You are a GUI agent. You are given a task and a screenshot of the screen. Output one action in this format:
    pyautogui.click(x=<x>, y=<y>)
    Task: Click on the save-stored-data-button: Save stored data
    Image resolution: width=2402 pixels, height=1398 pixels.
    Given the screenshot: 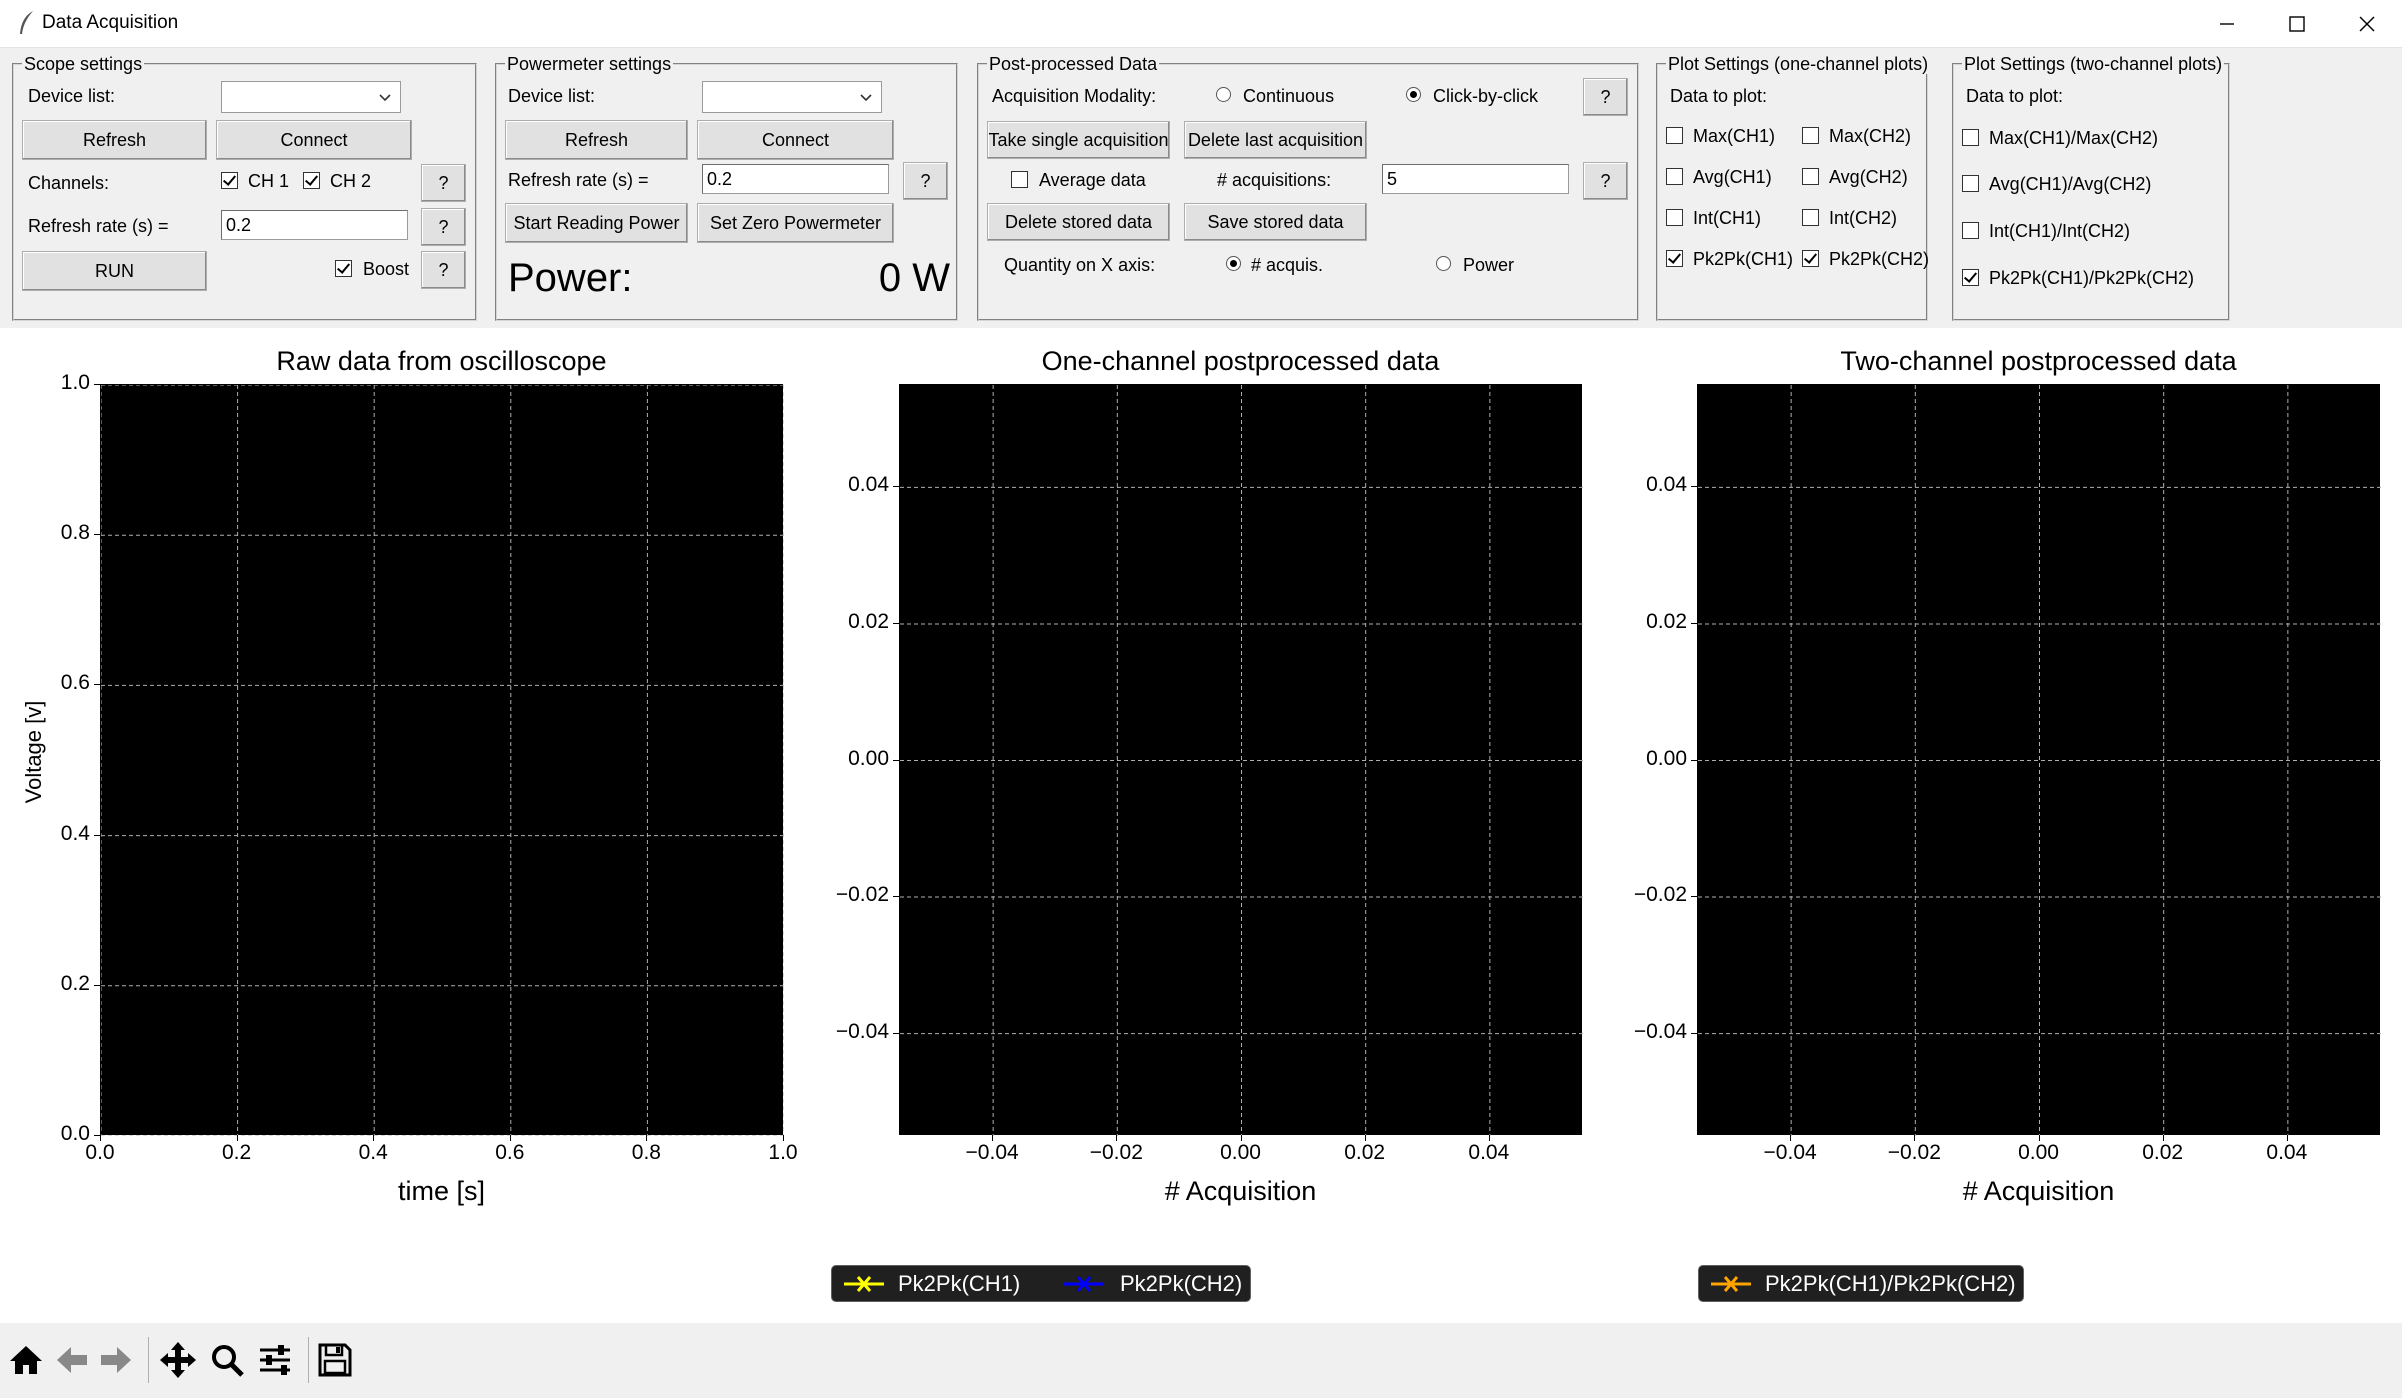 What is the action you would take?
    pyautogui.click(x=1275, y=222)
    